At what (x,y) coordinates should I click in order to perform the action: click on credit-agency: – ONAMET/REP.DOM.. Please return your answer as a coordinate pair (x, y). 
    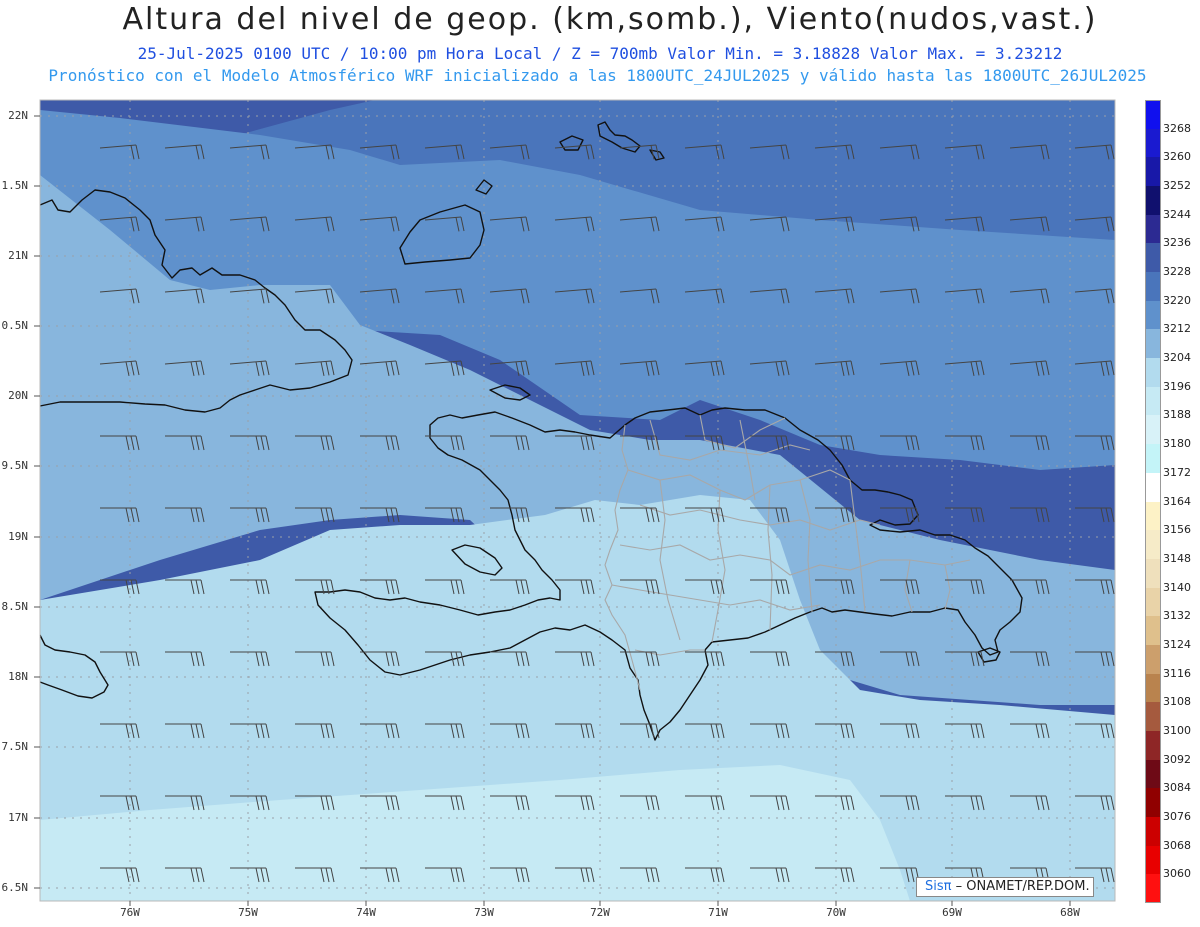
    Looking at the image, I should click on (1022, 886).